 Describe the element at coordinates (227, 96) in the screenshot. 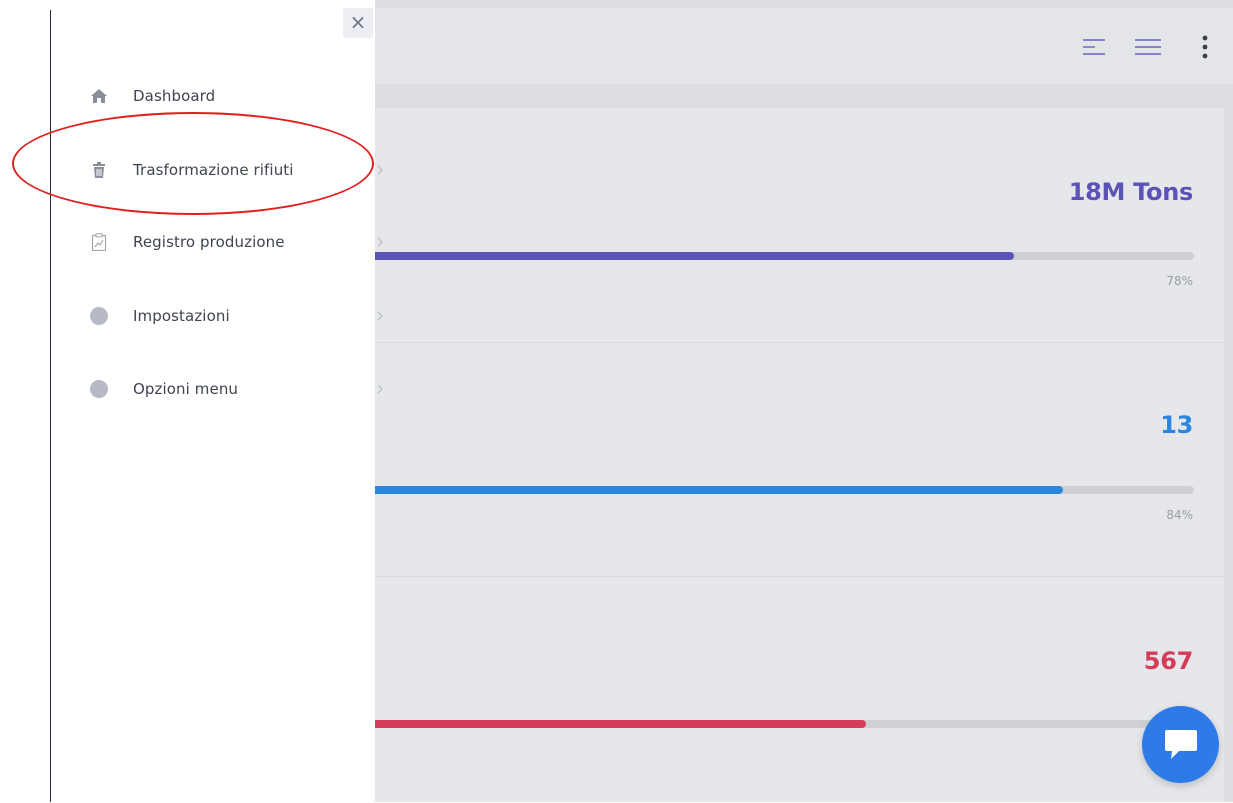

I see `sidebar-item-dashboard: Dashboard` at that location.